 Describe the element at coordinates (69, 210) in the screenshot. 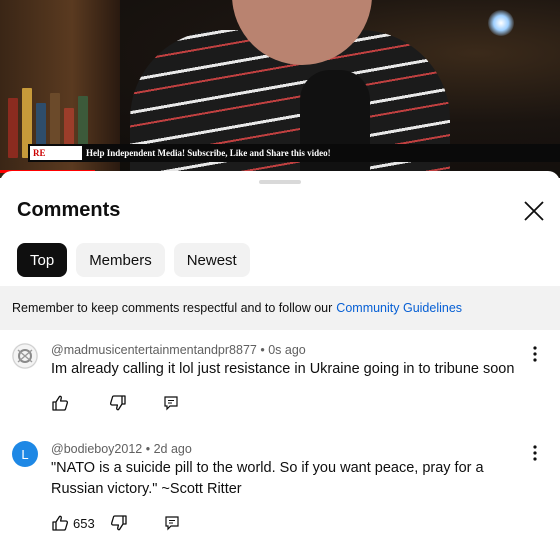

I see `comments-title: Comments` at that location.